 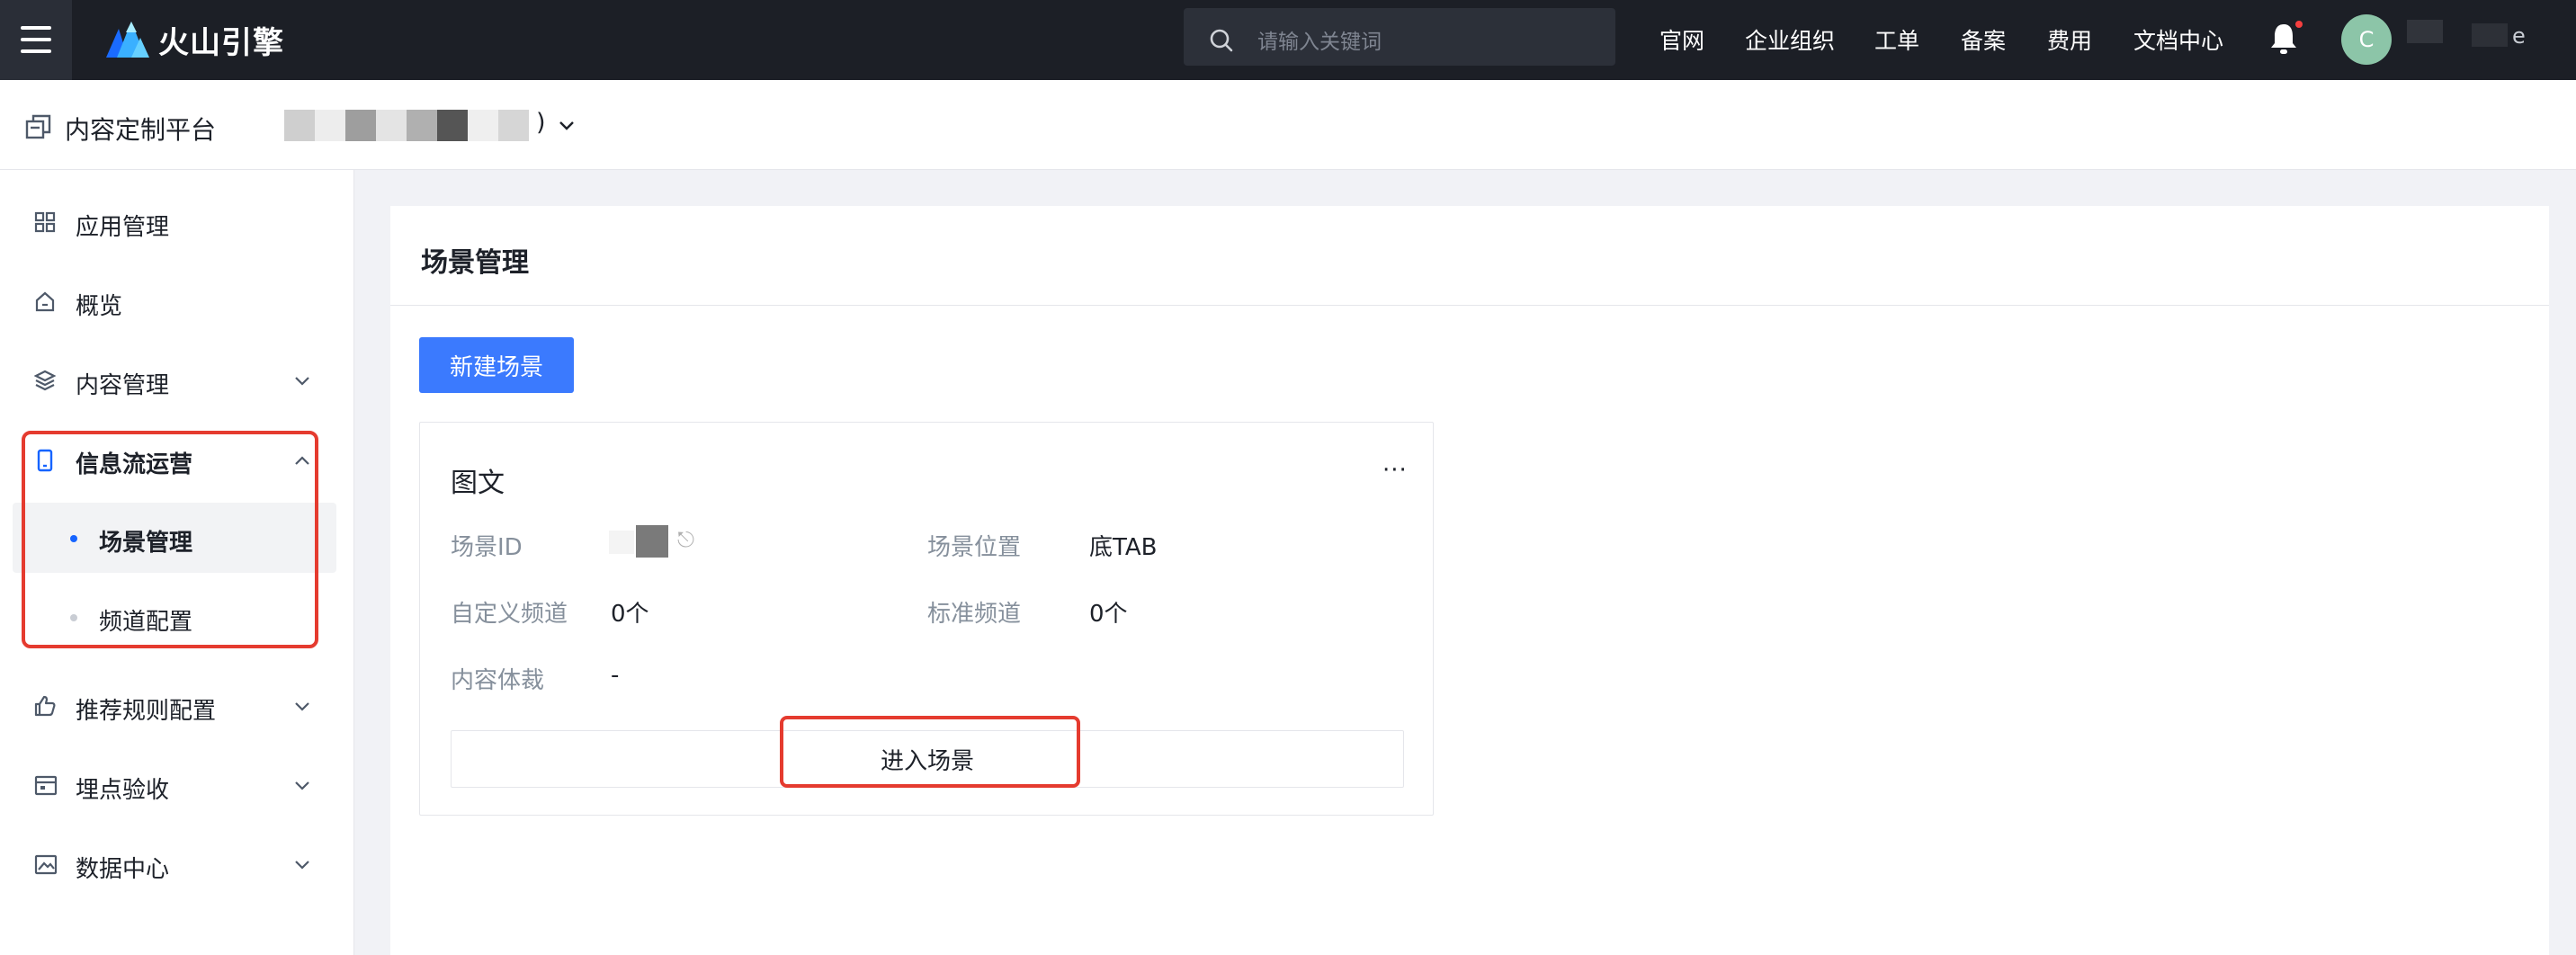 What do you see at coordinates (2299, 24) in the screenshot?
I see `notification-dot` at bounding box center [2299, 24].